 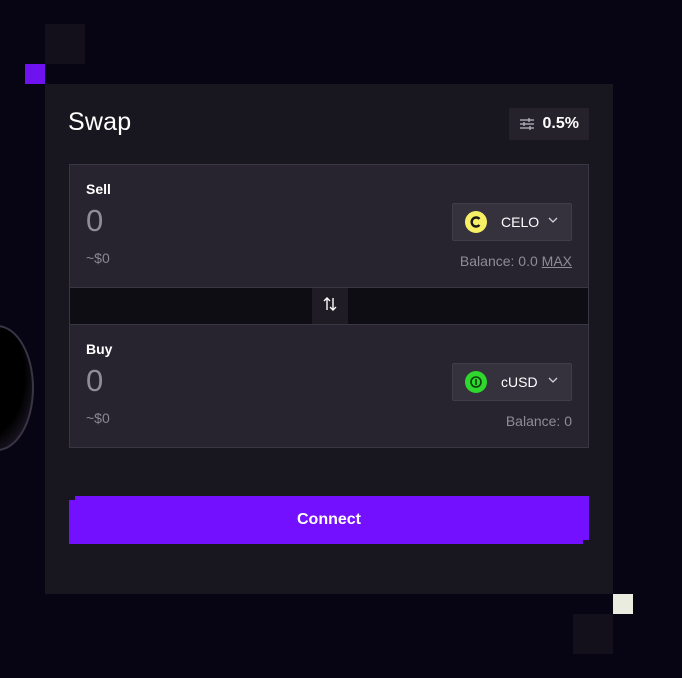 What do you see at coordinates (623, 604) in the screenshot?
I see `decorative-square-light` at bounding box center [623, 604].